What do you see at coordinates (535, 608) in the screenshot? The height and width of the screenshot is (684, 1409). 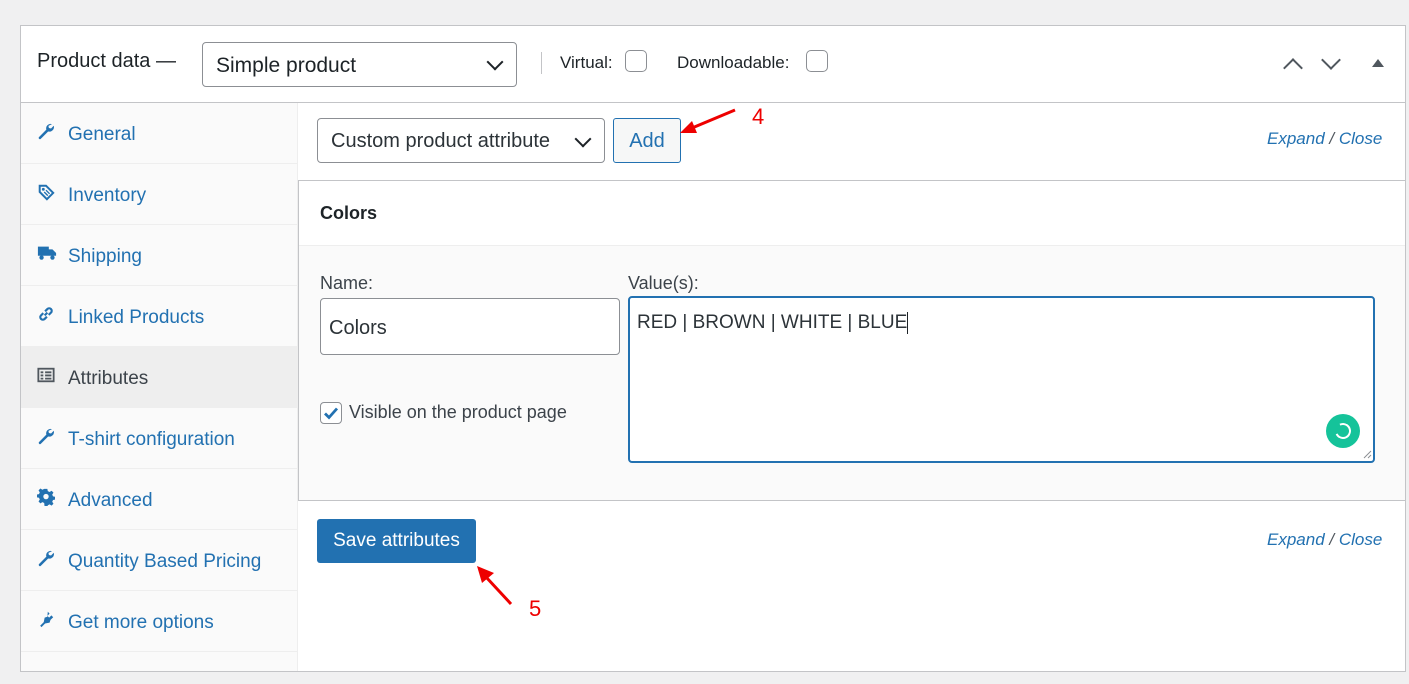 I see `annotation-step-5: 5` at bounding box center [535, 608].